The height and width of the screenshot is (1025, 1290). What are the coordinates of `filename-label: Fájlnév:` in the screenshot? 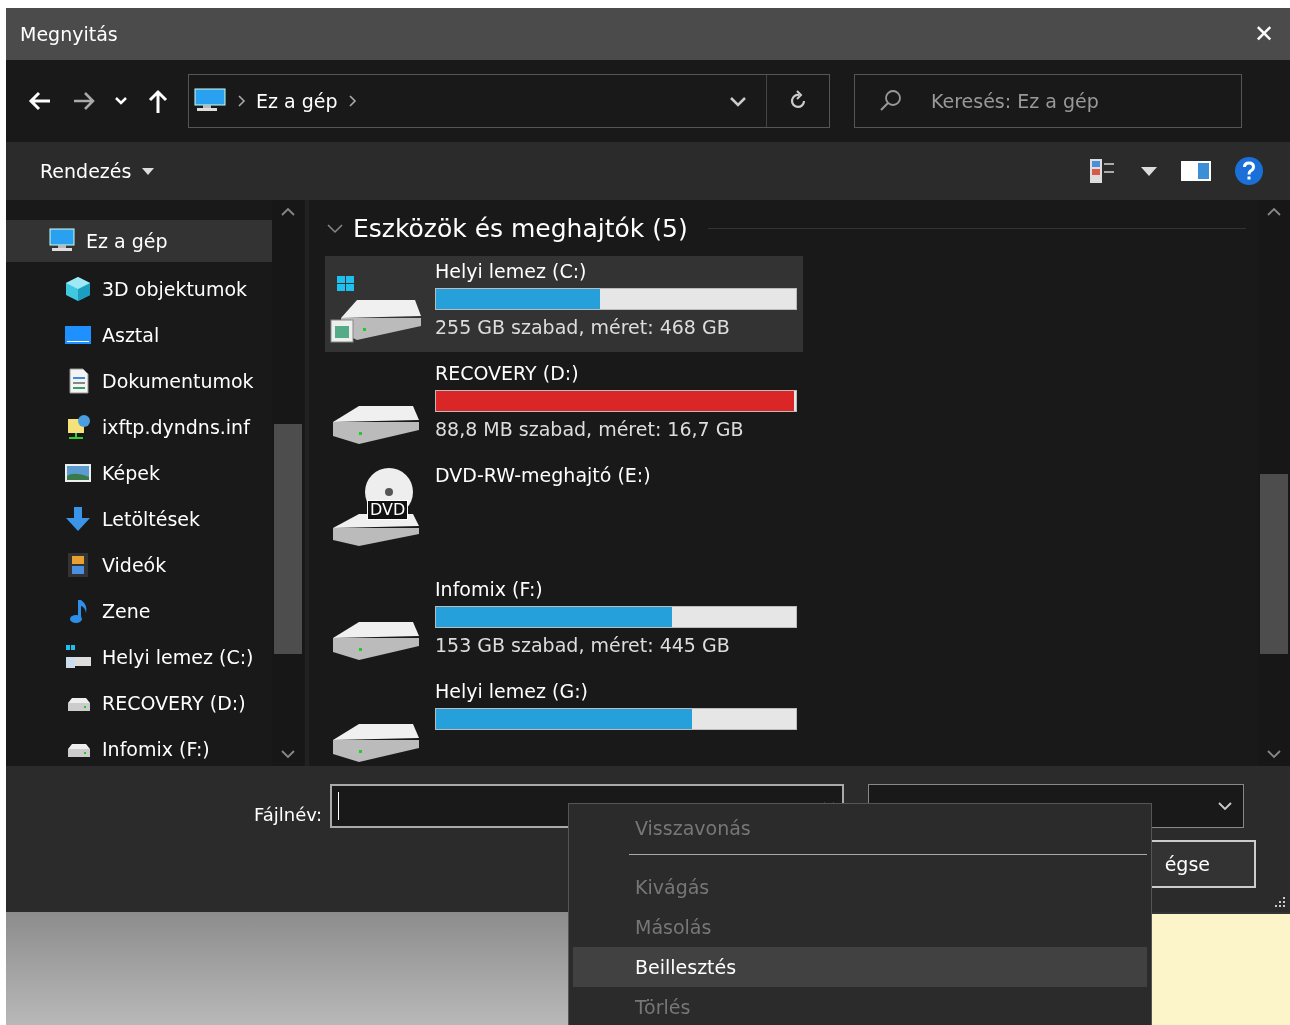 It's located at (288, 814).